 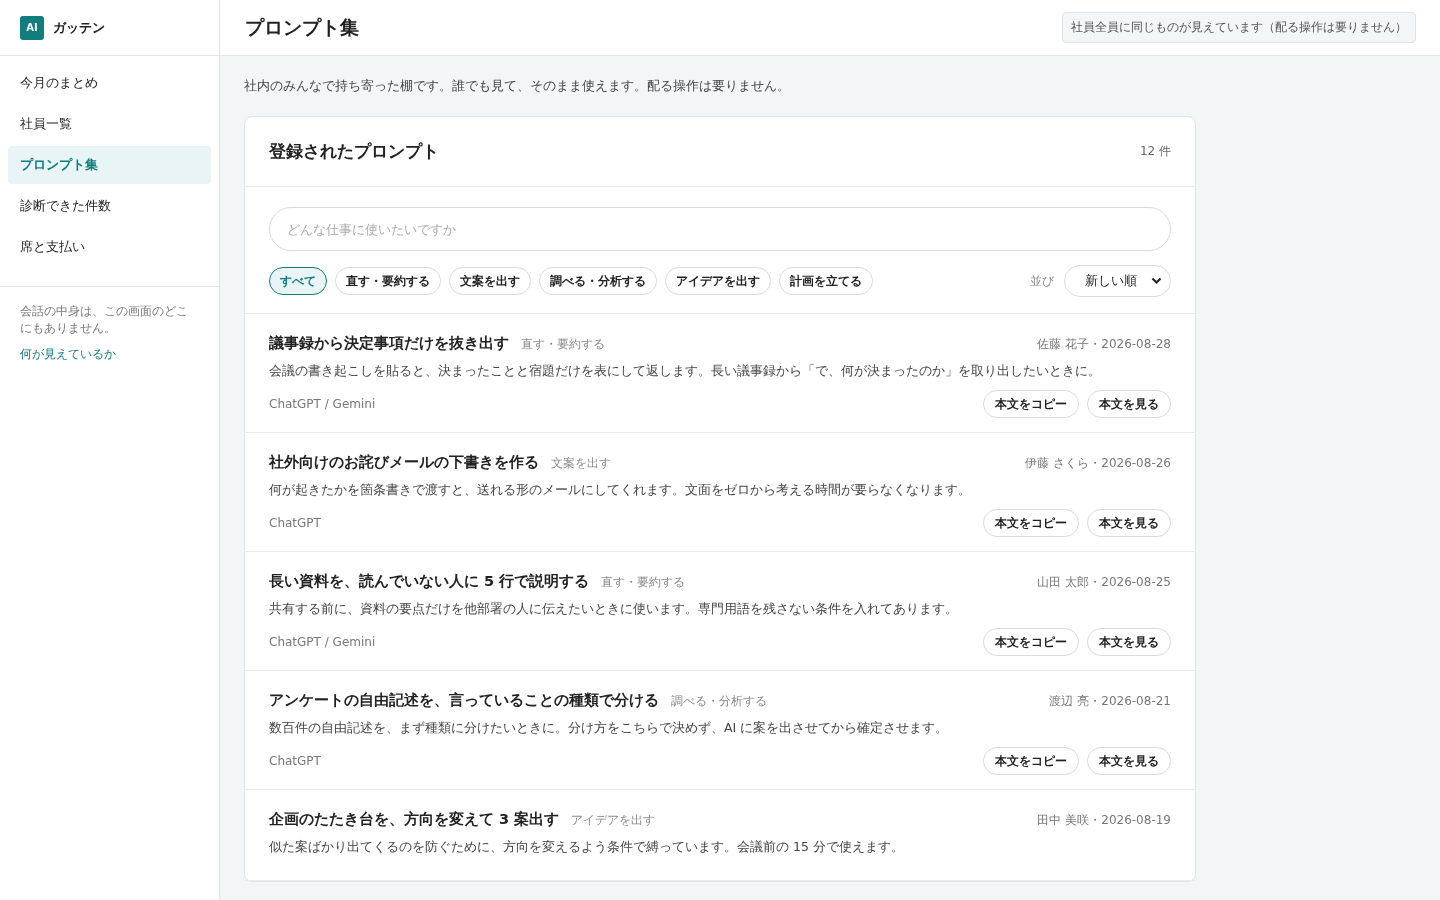 I want to click on prompt-title: 議事録から決定事項だけを抜き出す, so click(x=389, y=343).